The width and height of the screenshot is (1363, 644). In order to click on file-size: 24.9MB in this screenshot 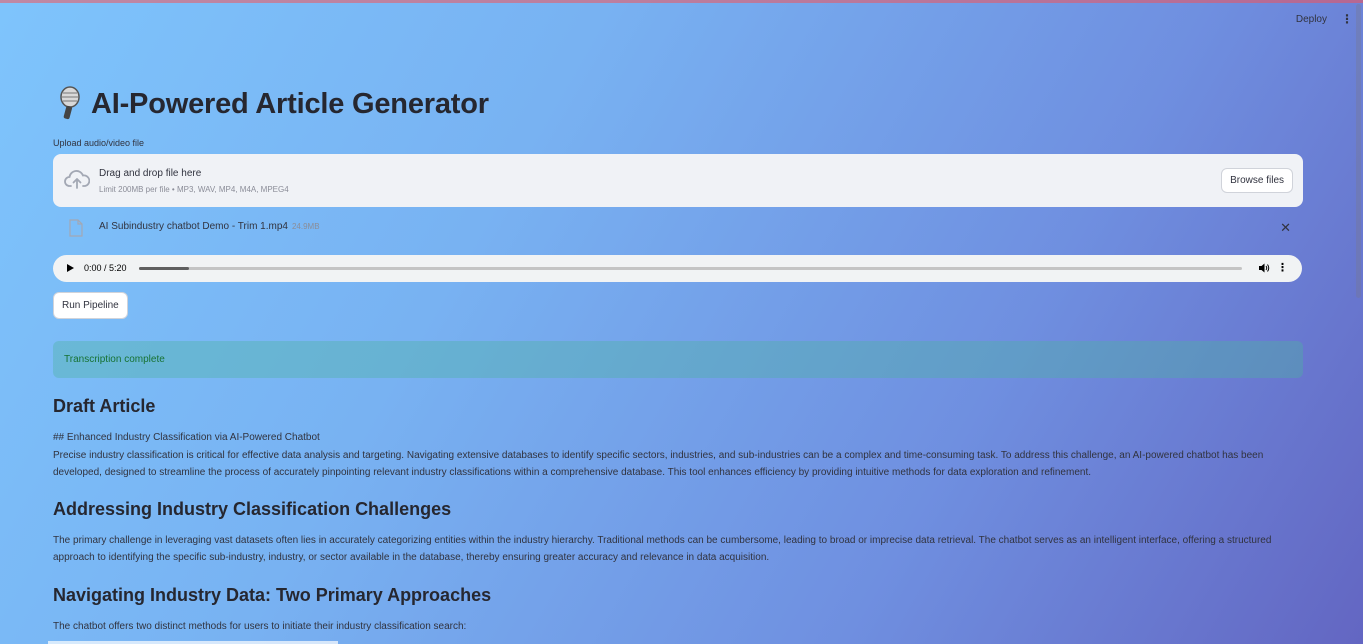, I will do `click(305, 226)`.